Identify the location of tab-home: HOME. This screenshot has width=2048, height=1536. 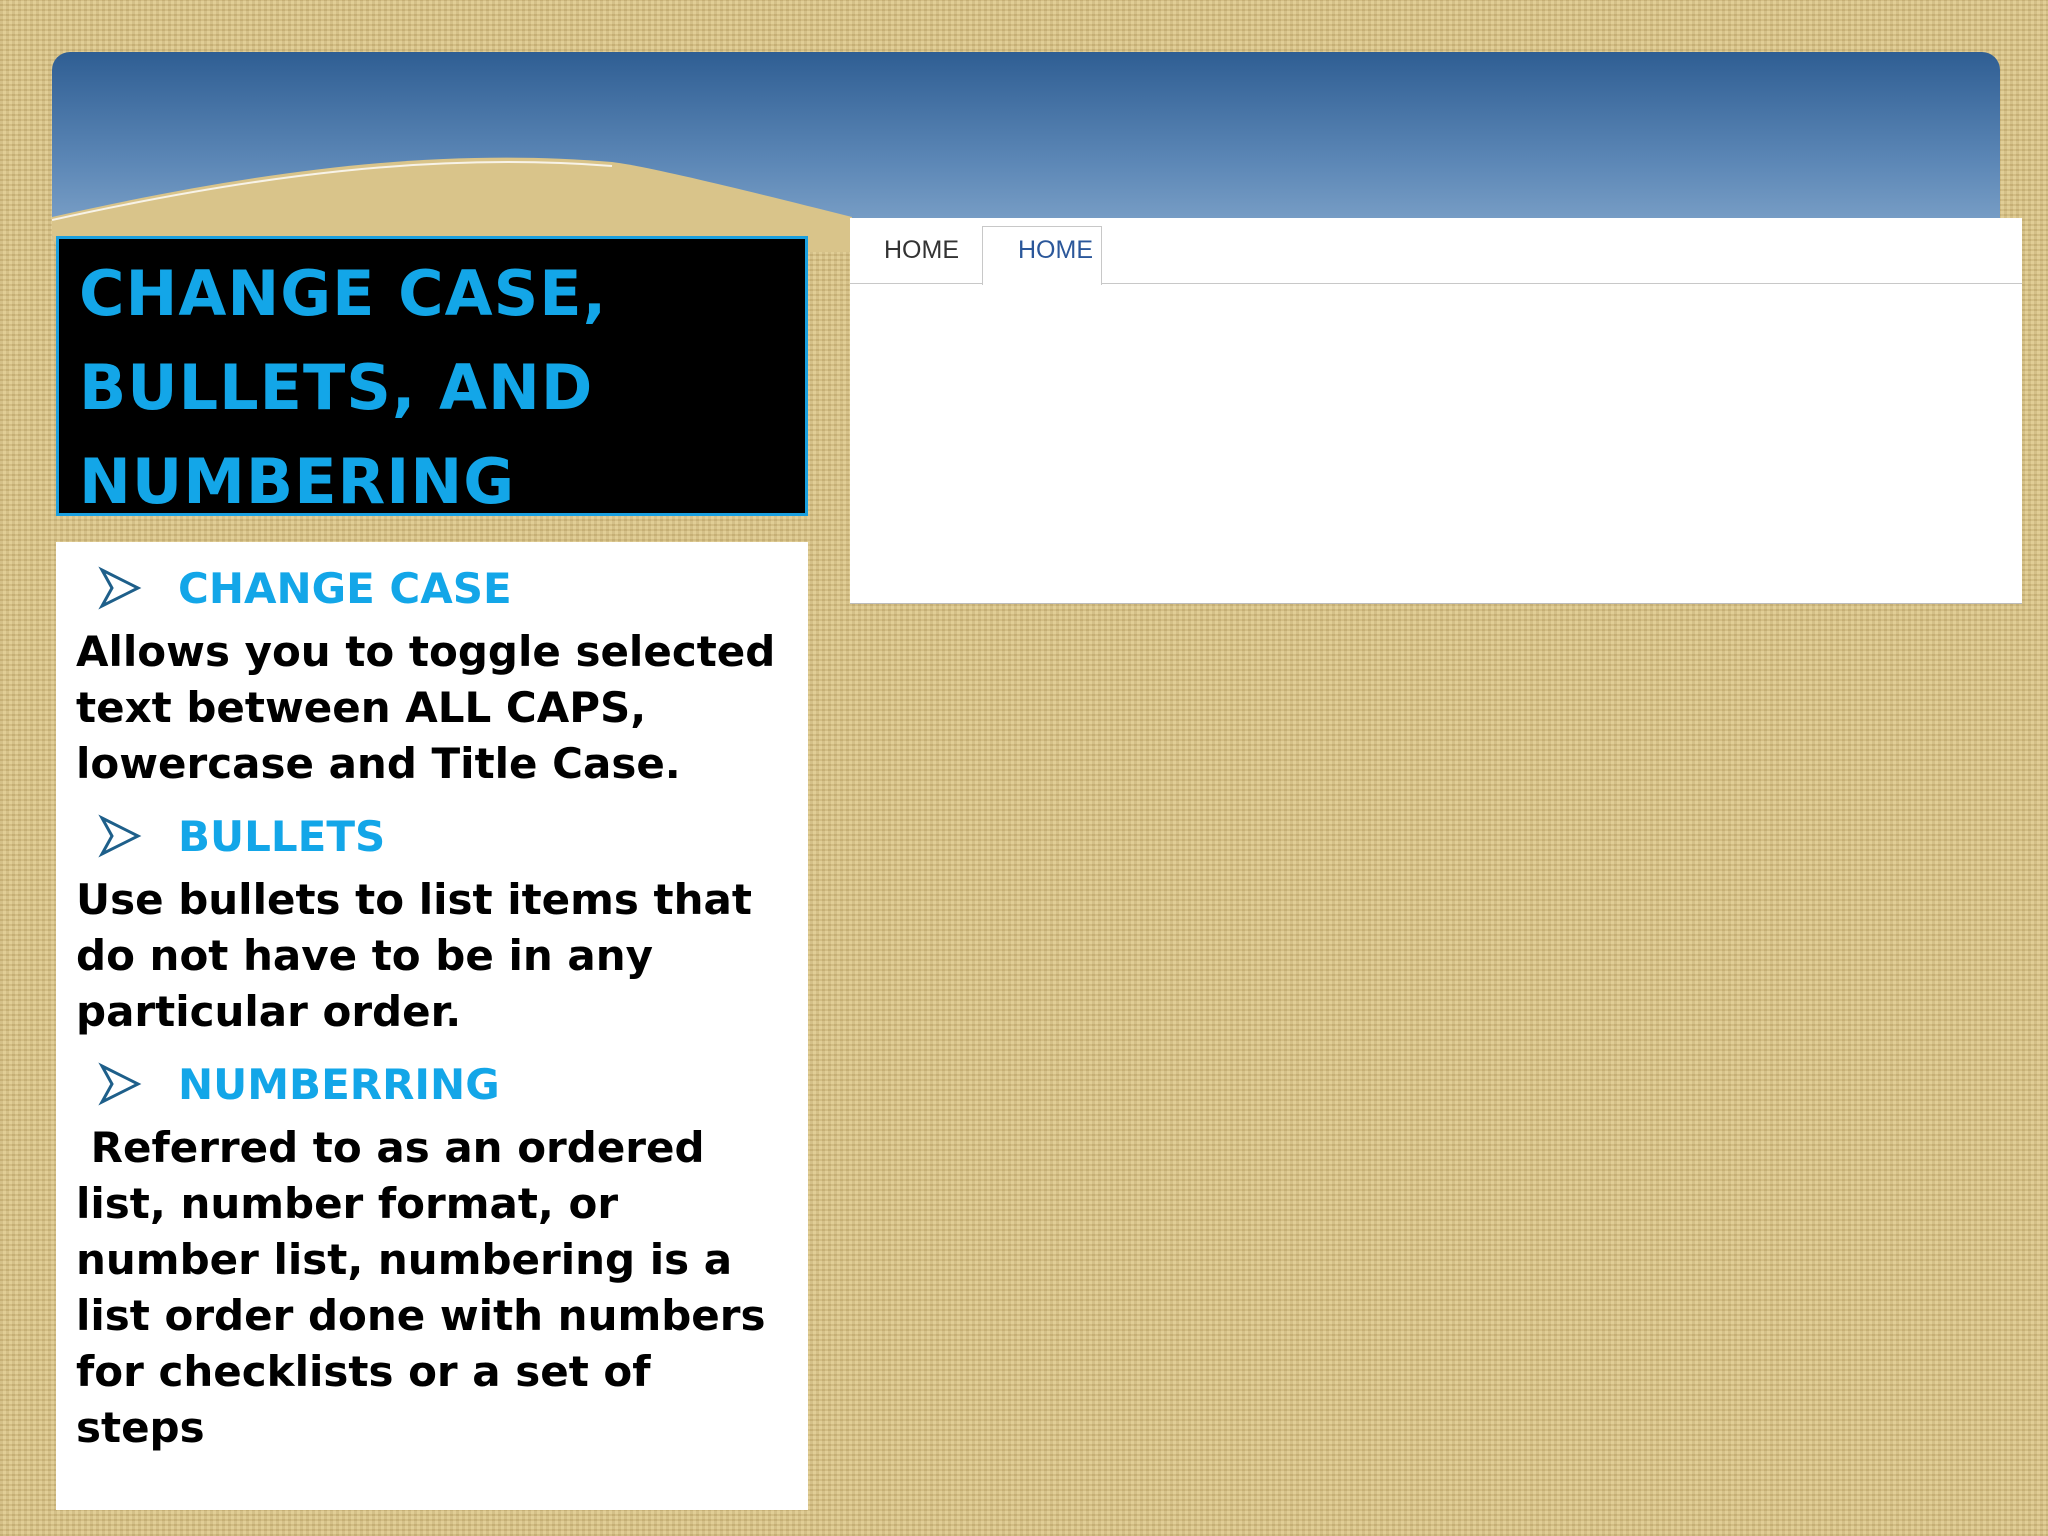
(921, 250).